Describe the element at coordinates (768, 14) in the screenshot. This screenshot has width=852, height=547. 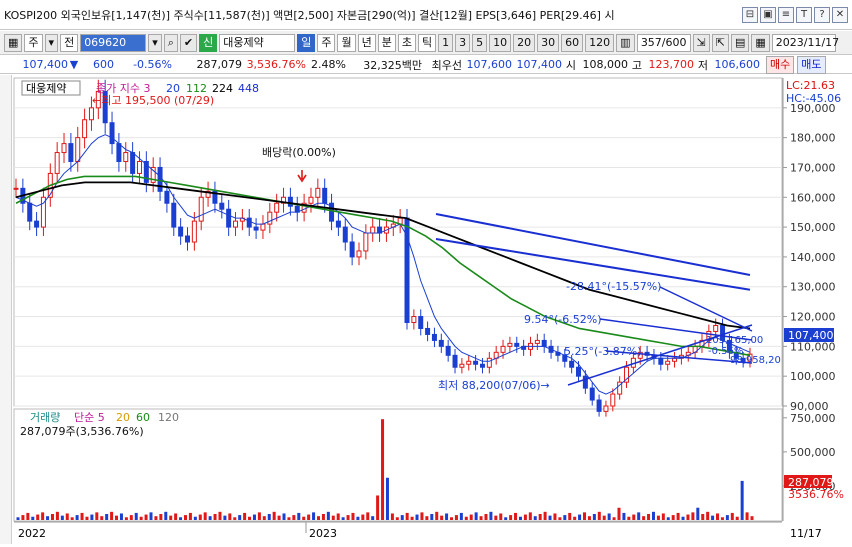
I see `maximize-icon: ▣` at that location.